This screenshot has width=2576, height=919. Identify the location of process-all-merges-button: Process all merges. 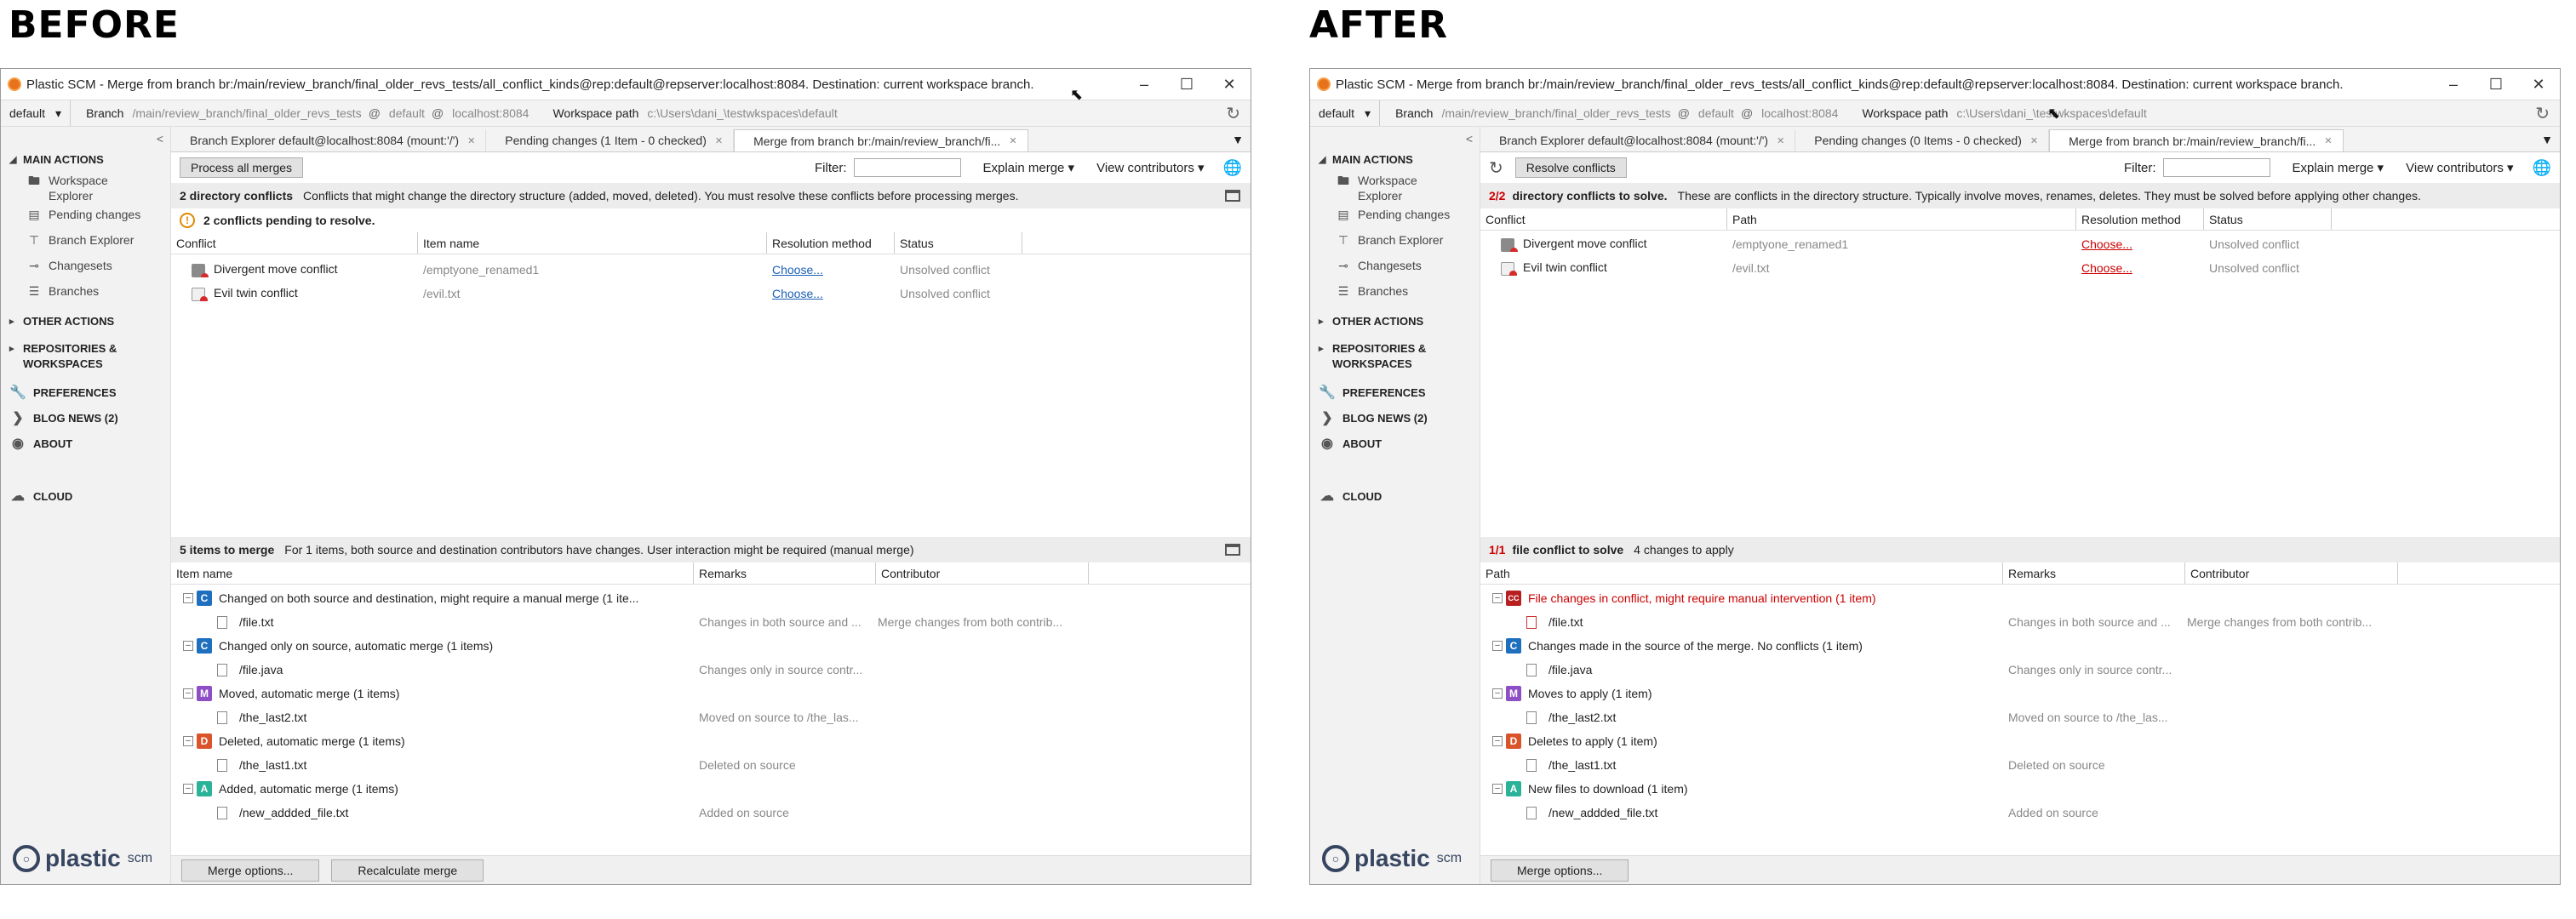
(242, 167).